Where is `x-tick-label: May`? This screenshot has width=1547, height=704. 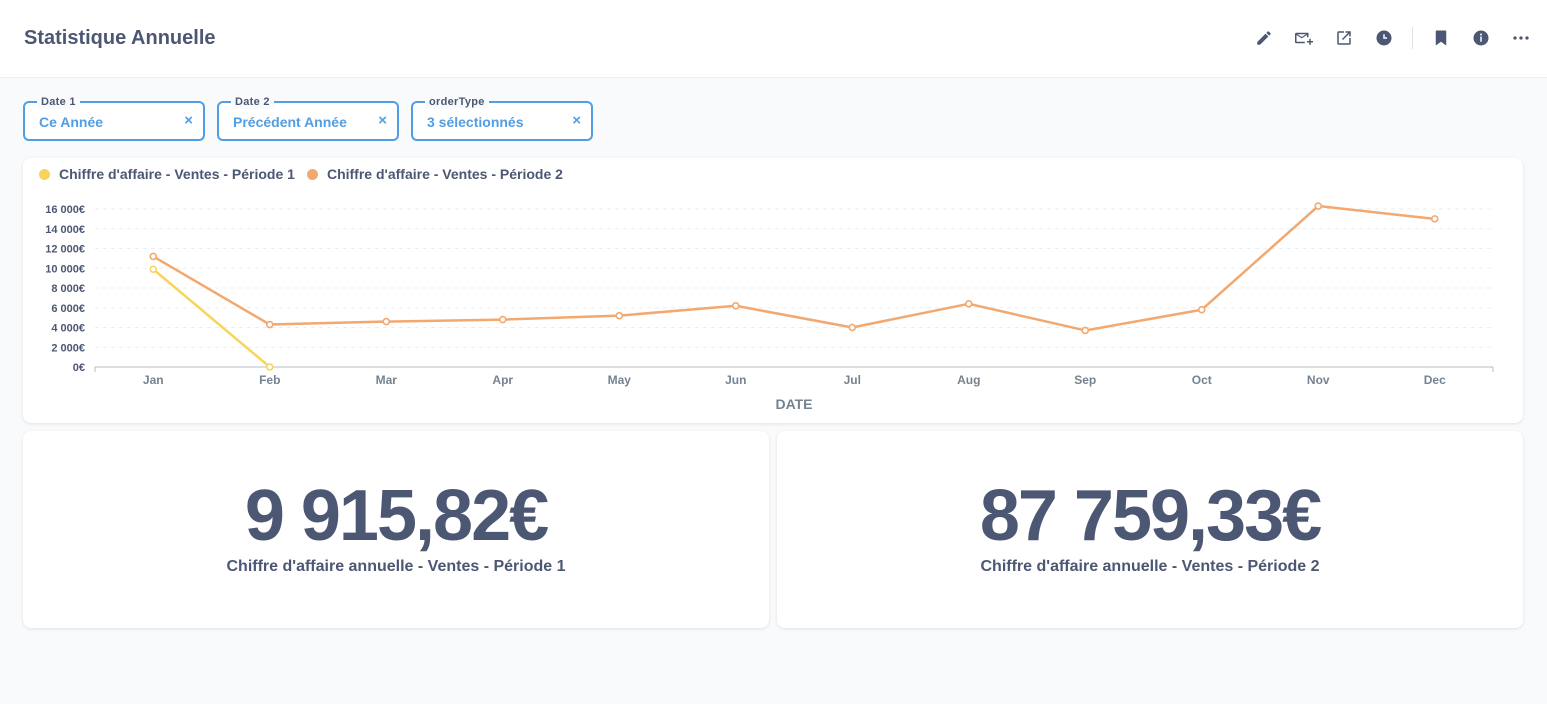 x-tick-label: May is located at coordinates (620, 380).